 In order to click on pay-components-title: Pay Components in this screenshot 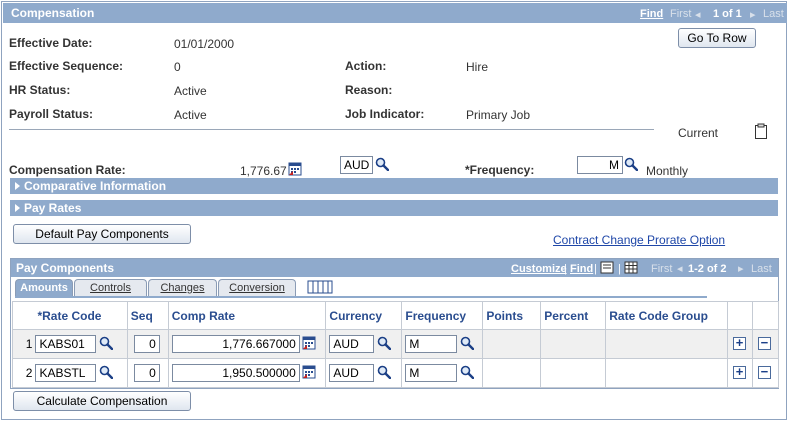, I will do `click(65, 268)`.